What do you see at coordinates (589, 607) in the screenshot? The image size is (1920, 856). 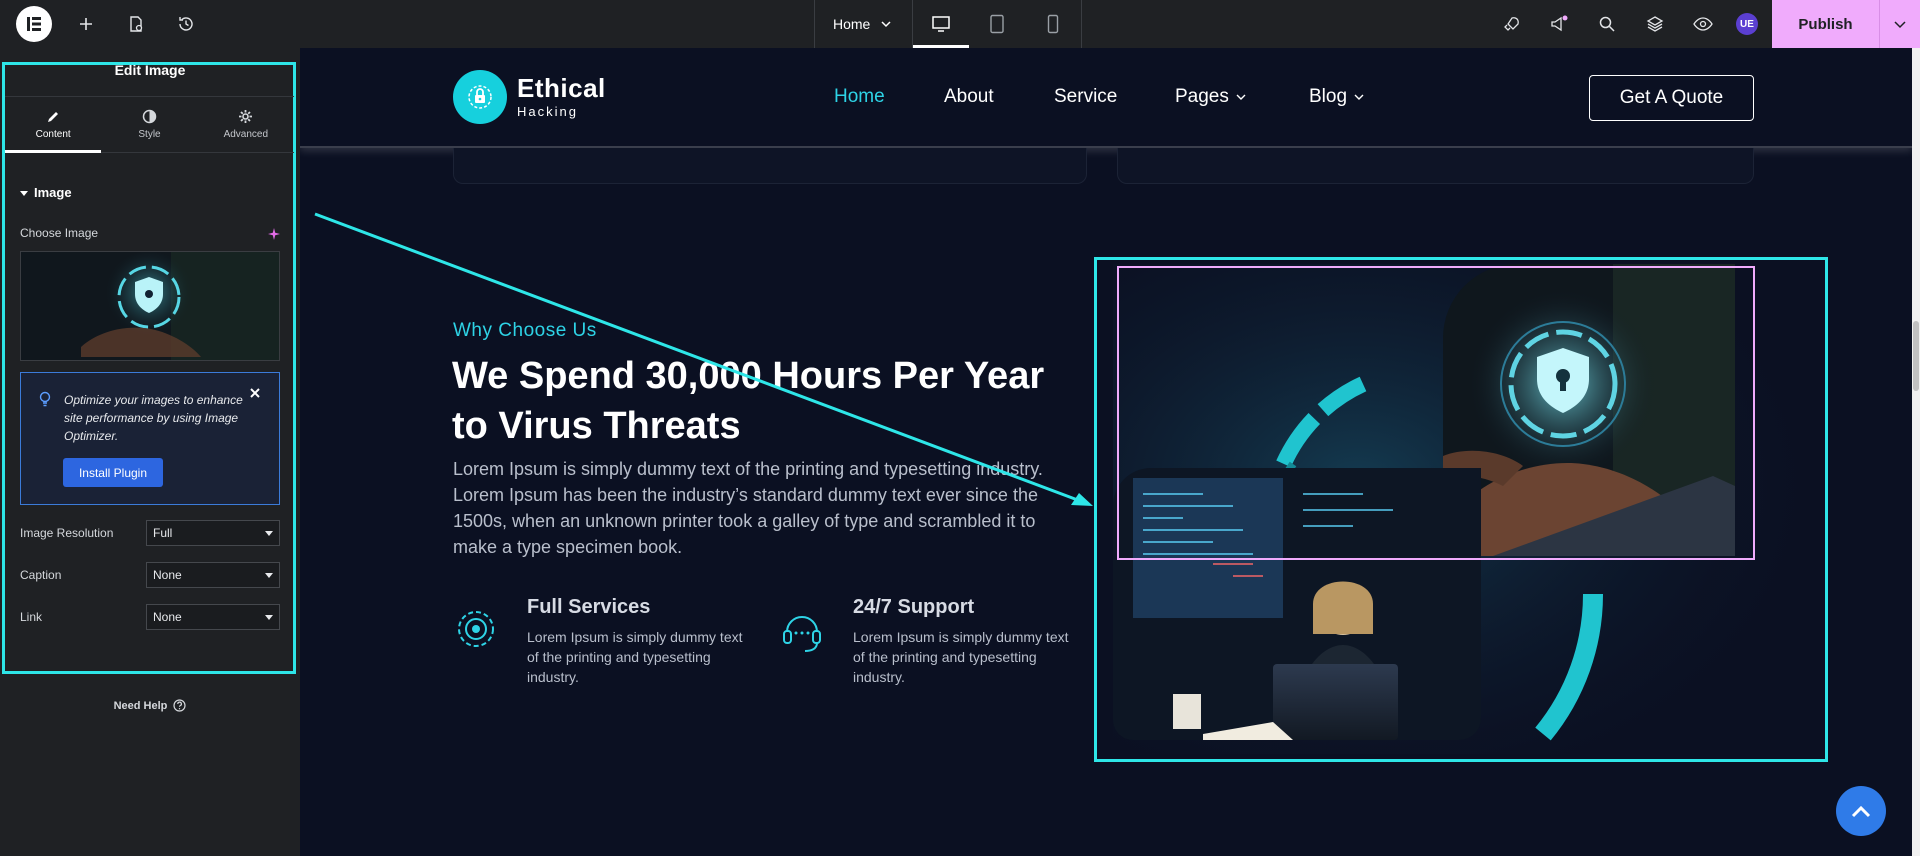 I see `feature-title: Full Services` at bounding box center [589, 607].